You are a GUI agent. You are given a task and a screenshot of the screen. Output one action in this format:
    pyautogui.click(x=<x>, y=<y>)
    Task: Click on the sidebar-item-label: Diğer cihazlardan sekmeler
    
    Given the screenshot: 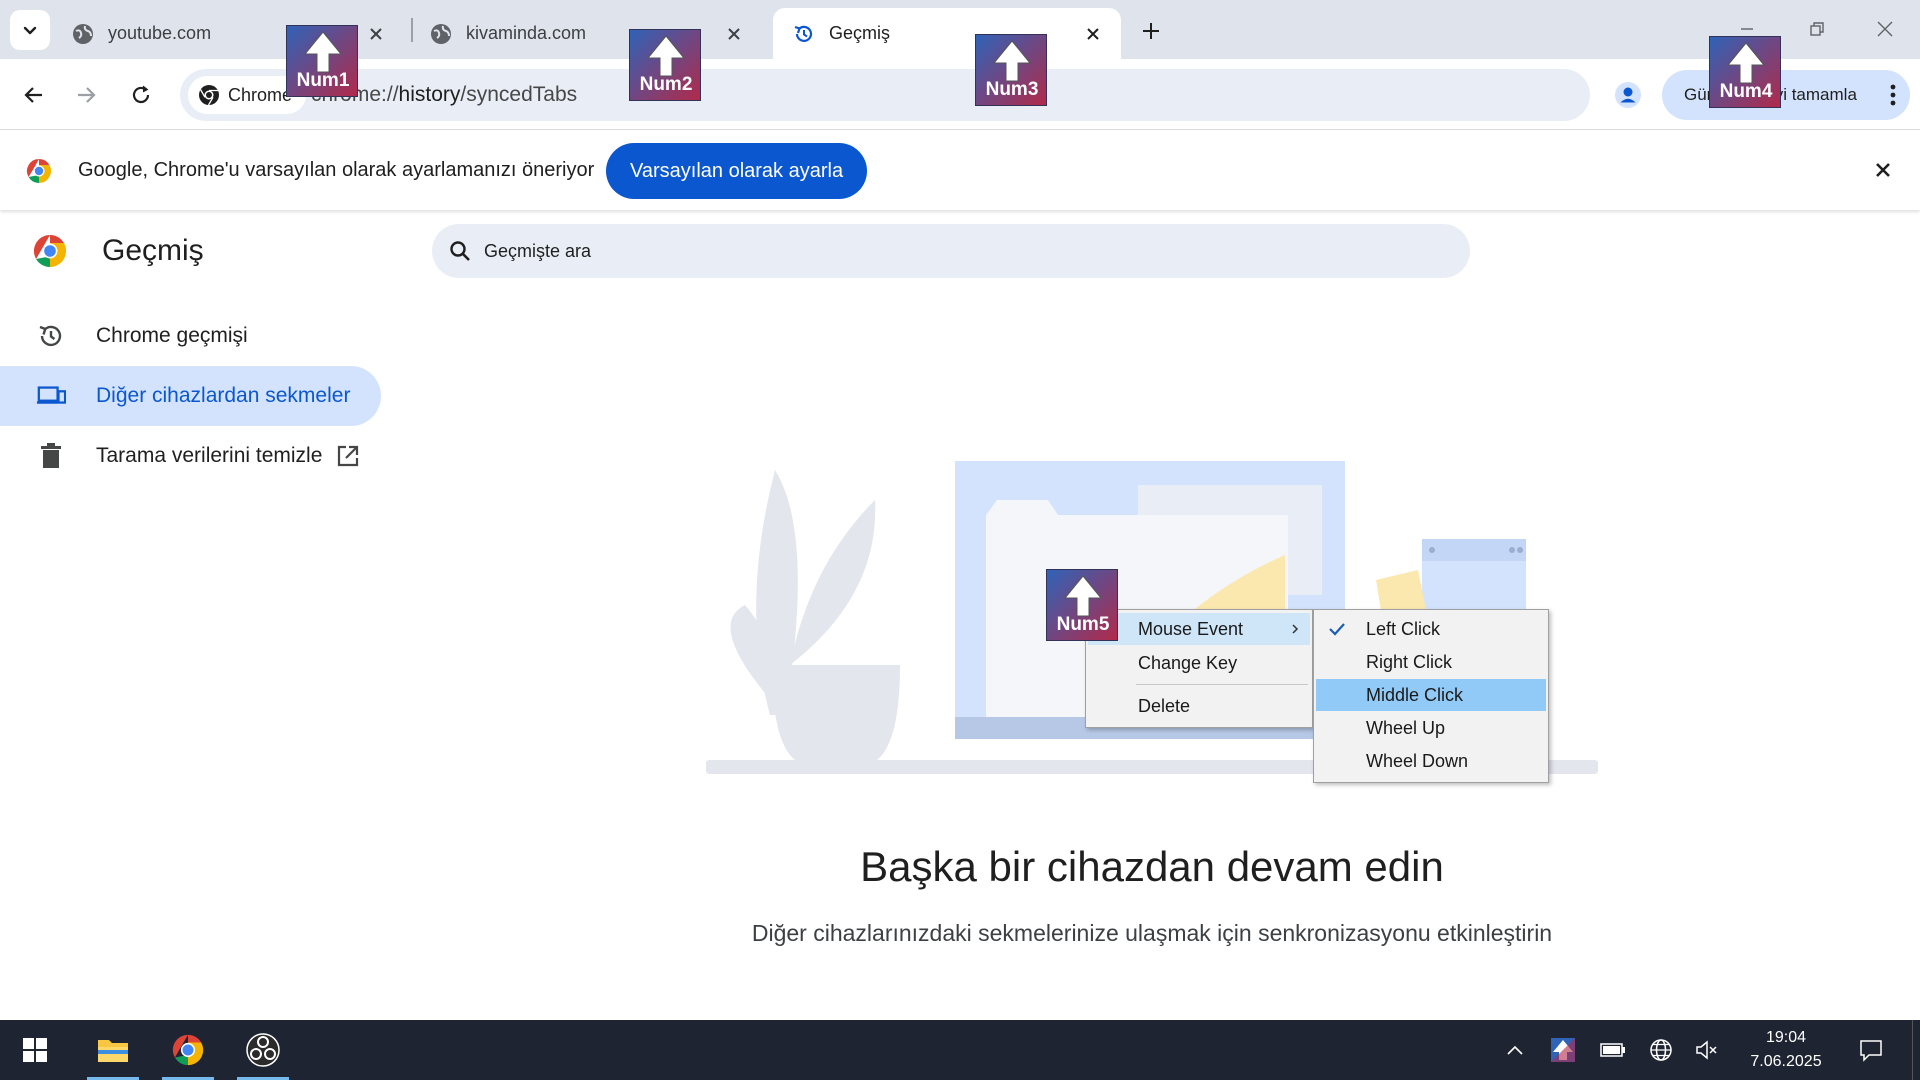 What is the action you would take?
    pyautogui.click(x=223, y=395)
    